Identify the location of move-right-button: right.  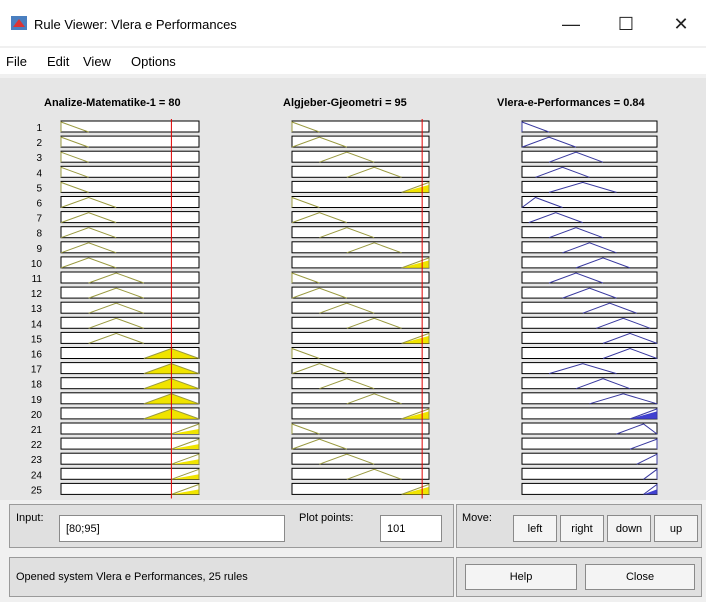
(582, 528).